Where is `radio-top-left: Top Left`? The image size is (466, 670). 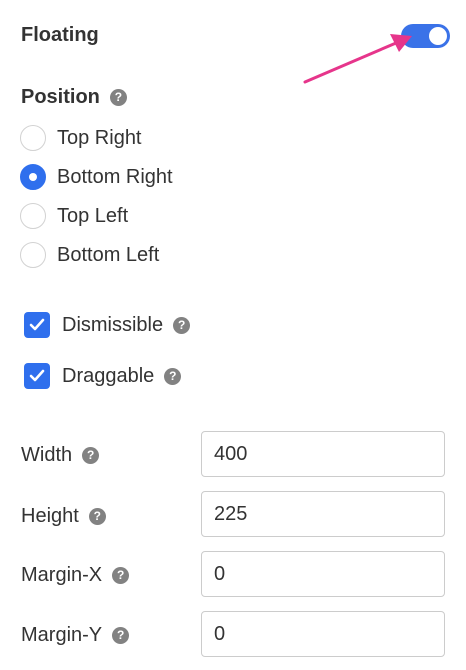
radio-top-left: Top Left is located at coordinates (74, 216).